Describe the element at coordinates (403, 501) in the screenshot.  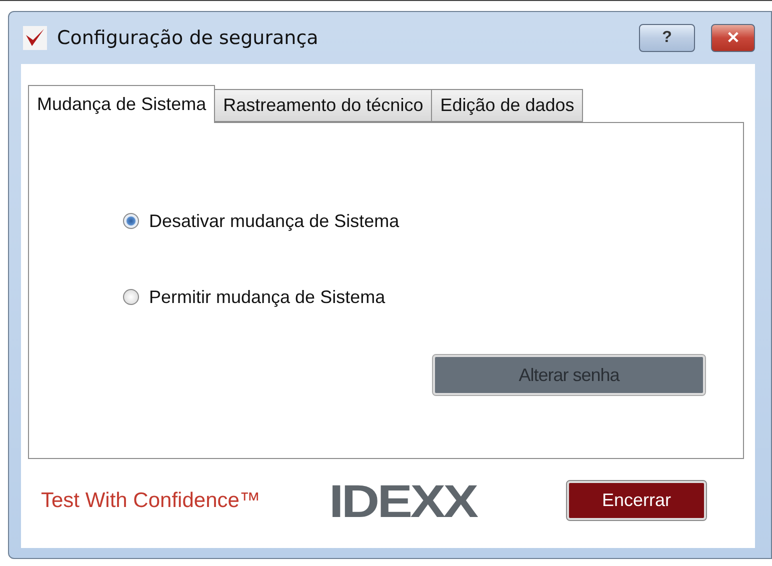
I see `brand-logo: IDEXX` at that location.